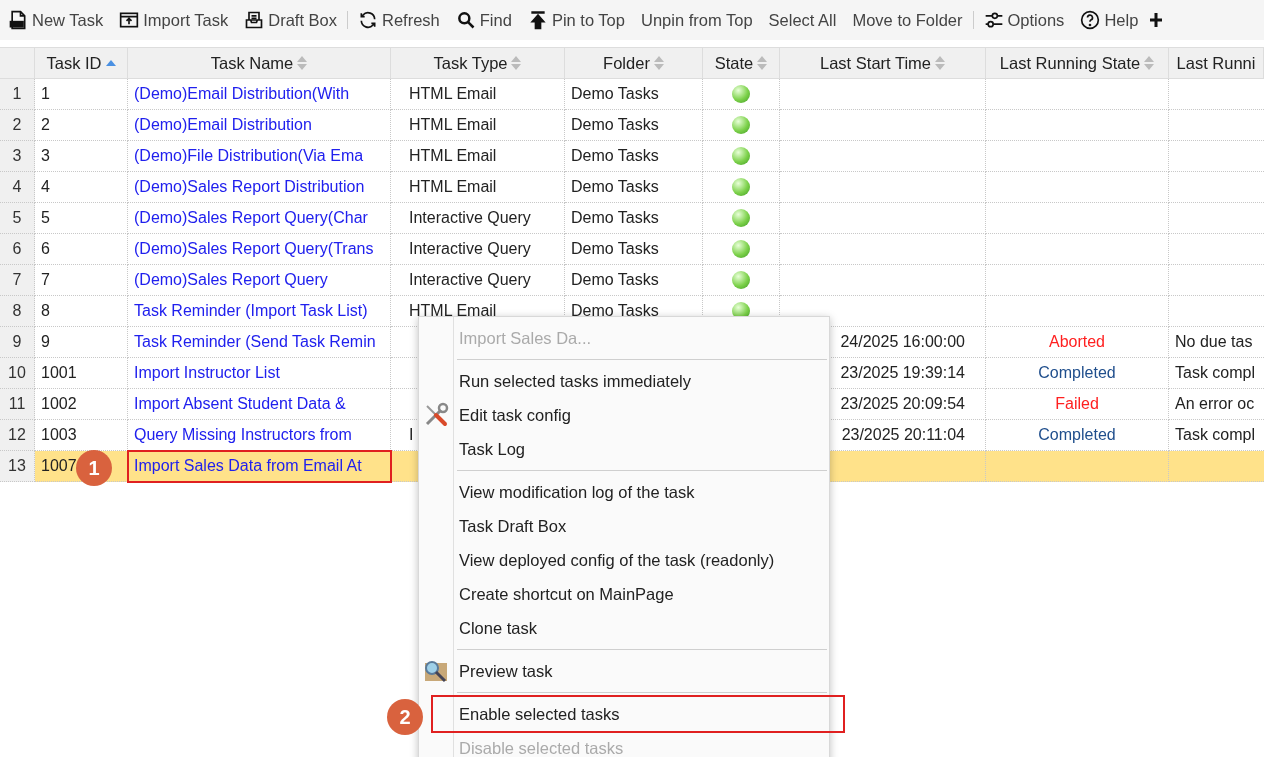 The image size is (1264, 757). I want to click on row-number: 10, so click(17, 373).